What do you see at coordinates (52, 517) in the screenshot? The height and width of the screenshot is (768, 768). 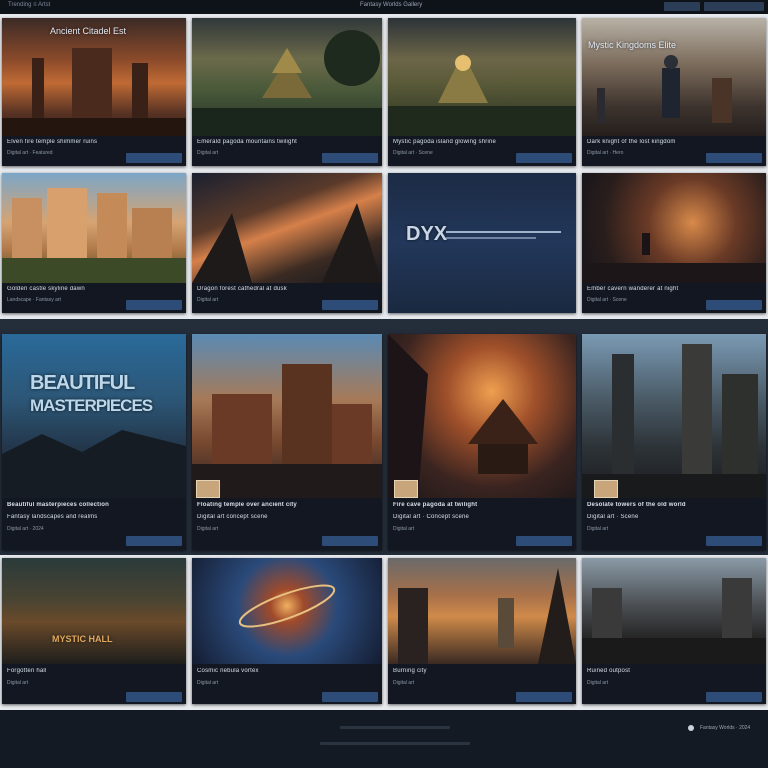 I see `card-subtitle: Fantasy landscapes and realms` at bounding box center [52, 517].